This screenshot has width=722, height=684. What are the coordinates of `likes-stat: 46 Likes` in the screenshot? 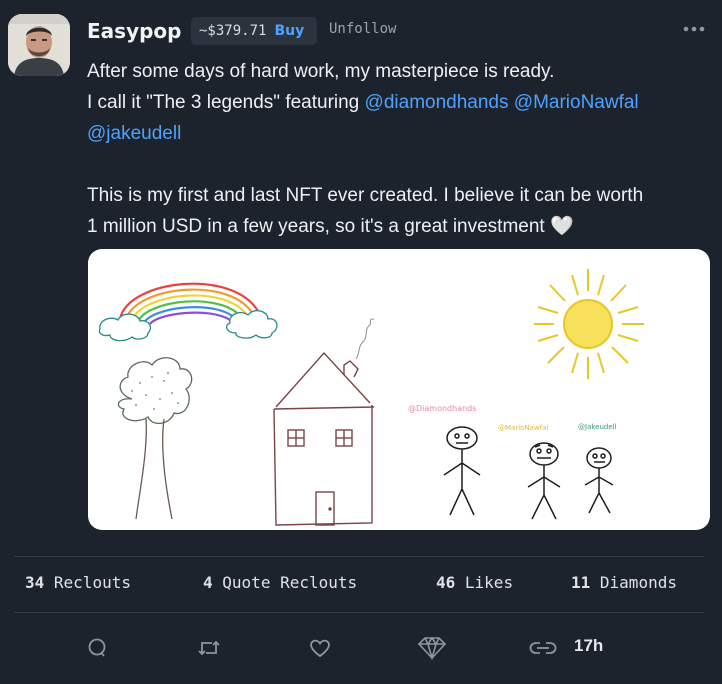 It's located at (474, 582).